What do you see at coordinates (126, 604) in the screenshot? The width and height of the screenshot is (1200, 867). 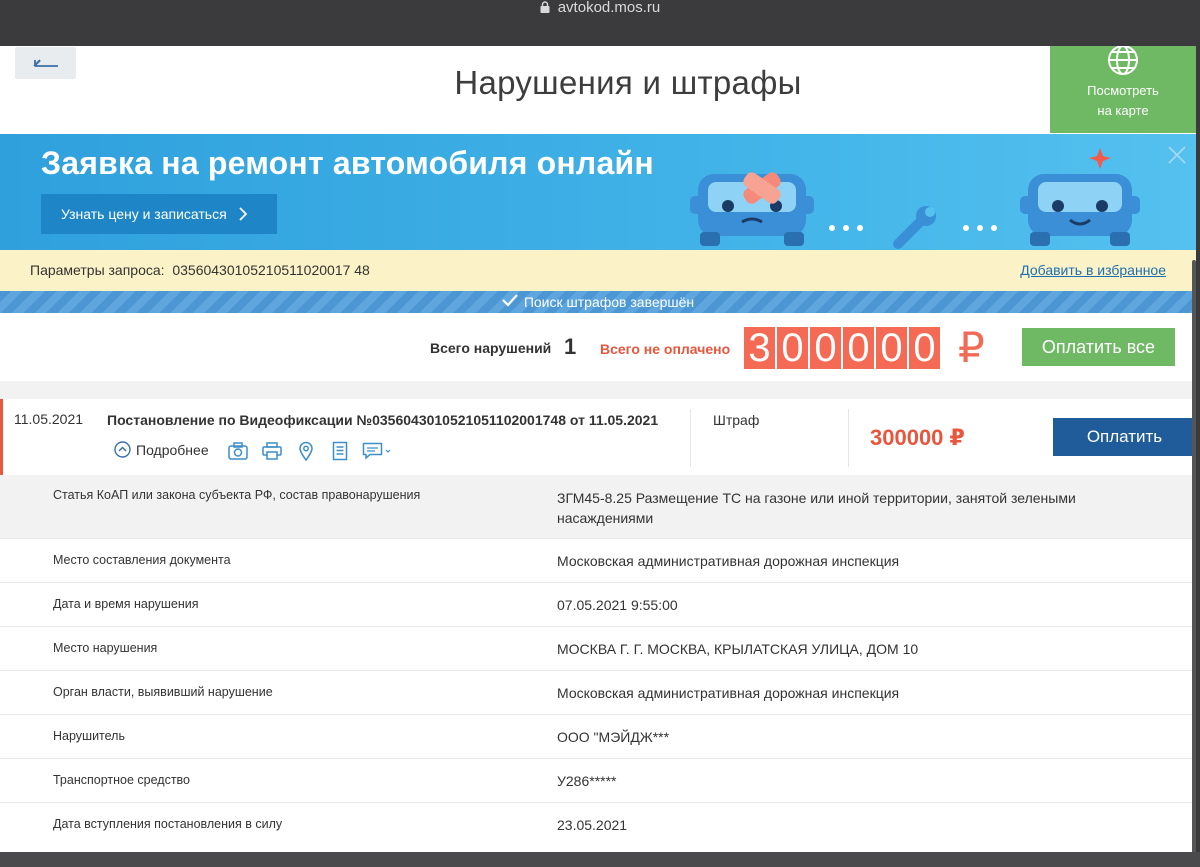 I see `detail-key: Дата и время нарушения` at bounding box center [126, 604].